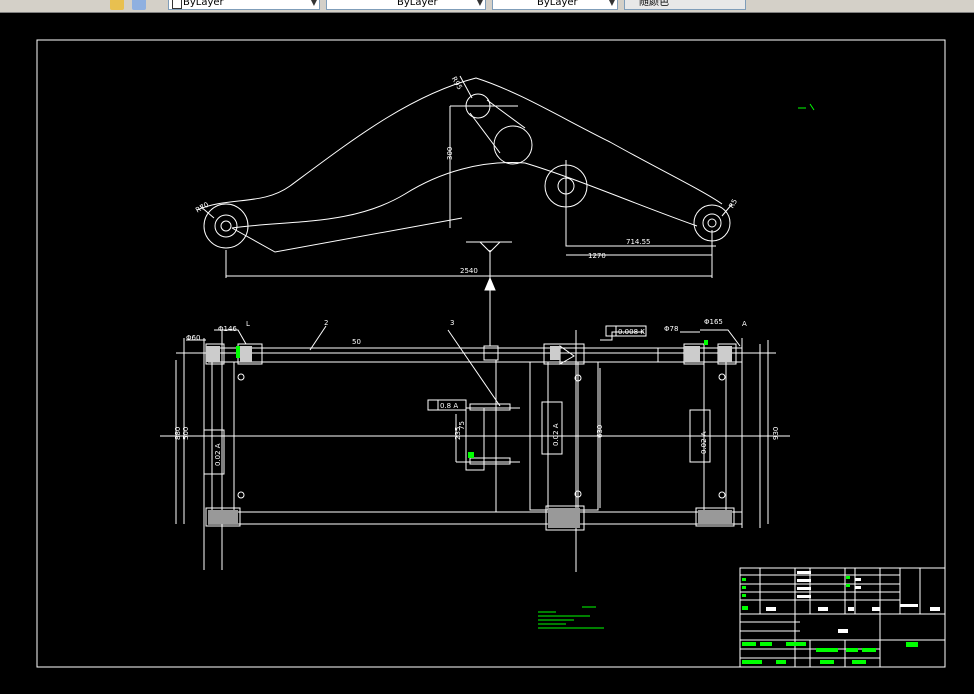 Image resolution: width=974 pixels, height=694 pixels. Describe the element at coordinates (450, 153) in the screenshot. I see `dim-height: 300` at that location.